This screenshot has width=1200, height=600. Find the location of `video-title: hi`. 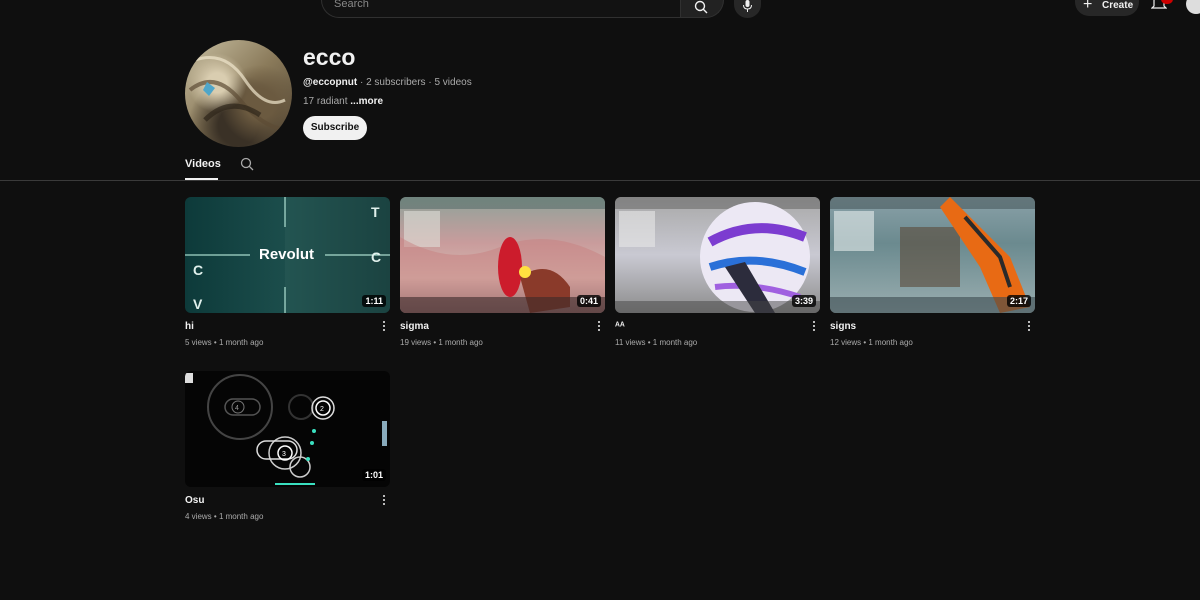

video-title: hi is located at coordinates (189, 326).